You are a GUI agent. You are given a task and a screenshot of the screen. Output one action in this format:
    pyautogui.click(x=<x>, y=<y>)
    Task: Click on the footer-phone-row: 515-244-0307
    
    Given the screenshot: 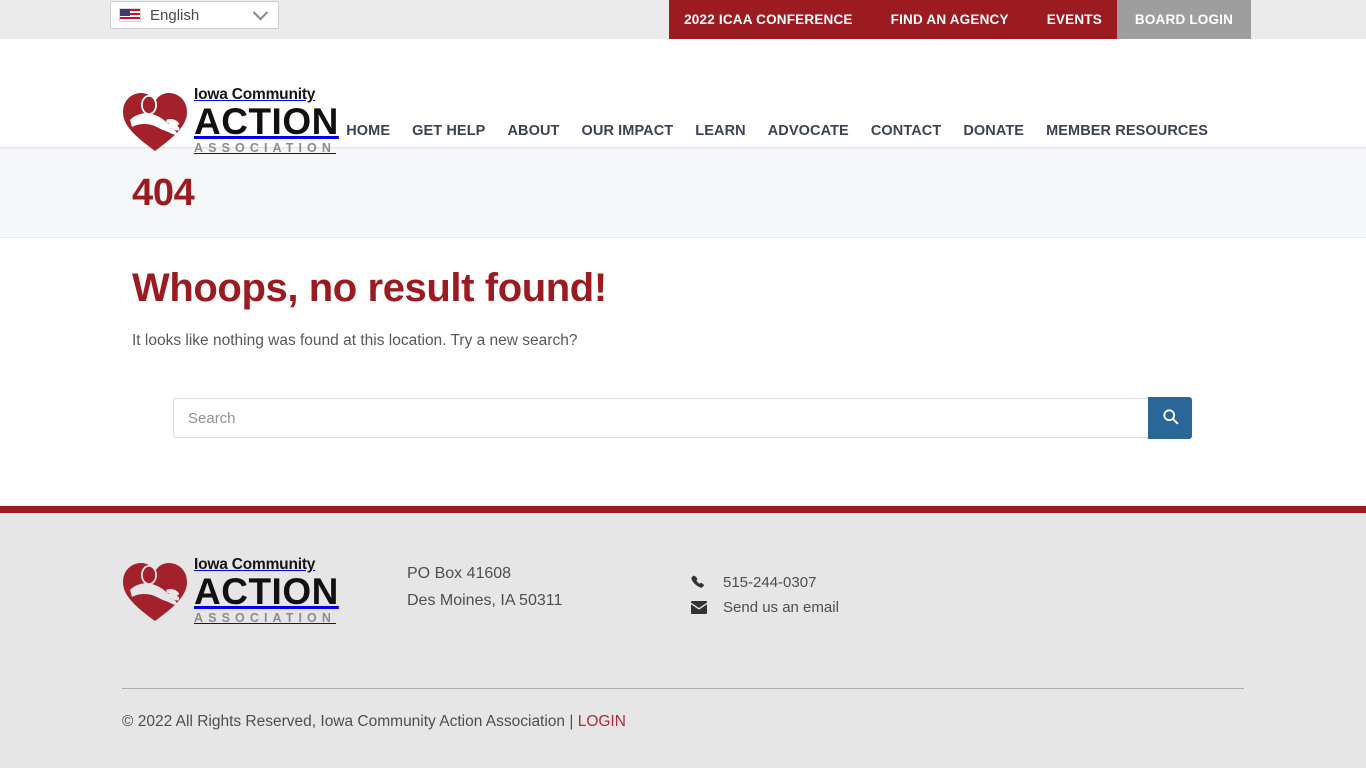 What is the action you would take?
    pyautogui.click(x=765, y=582)
    